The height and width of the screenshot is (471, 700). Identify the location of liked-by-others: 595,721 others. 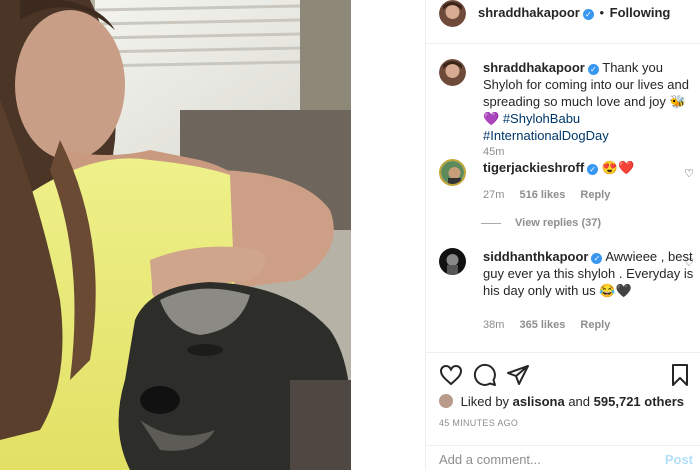
(639, 401).